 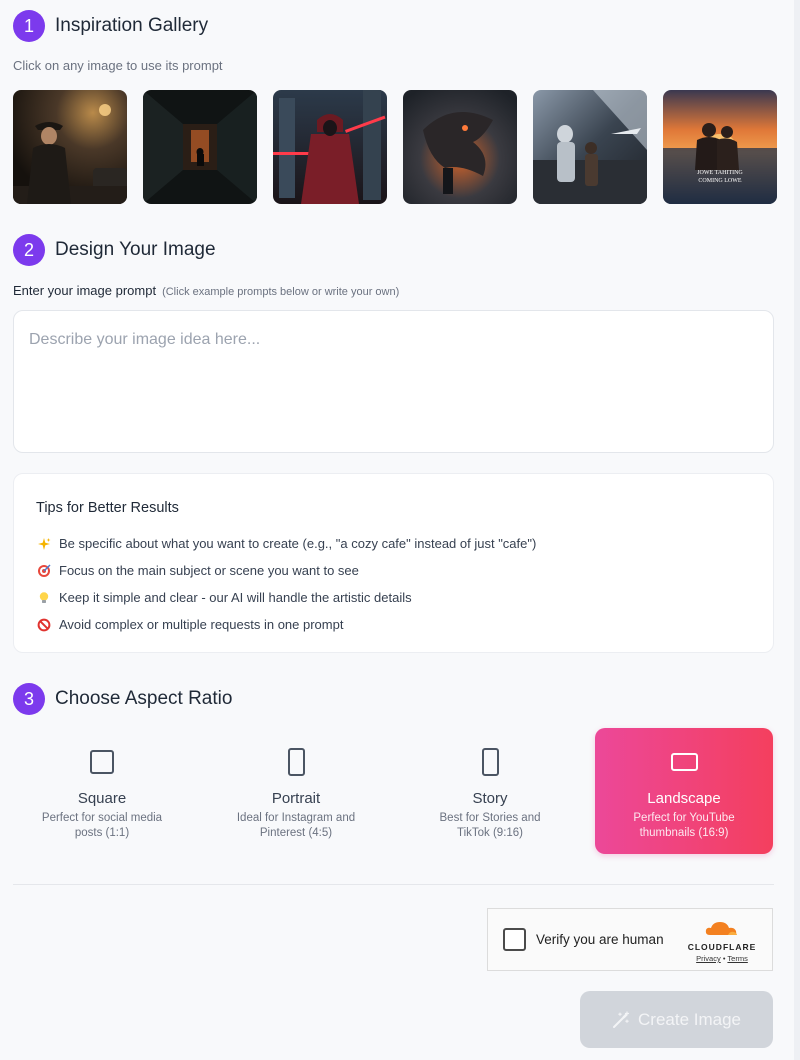 I want to click on section-divider, so click(x=393, y=884).